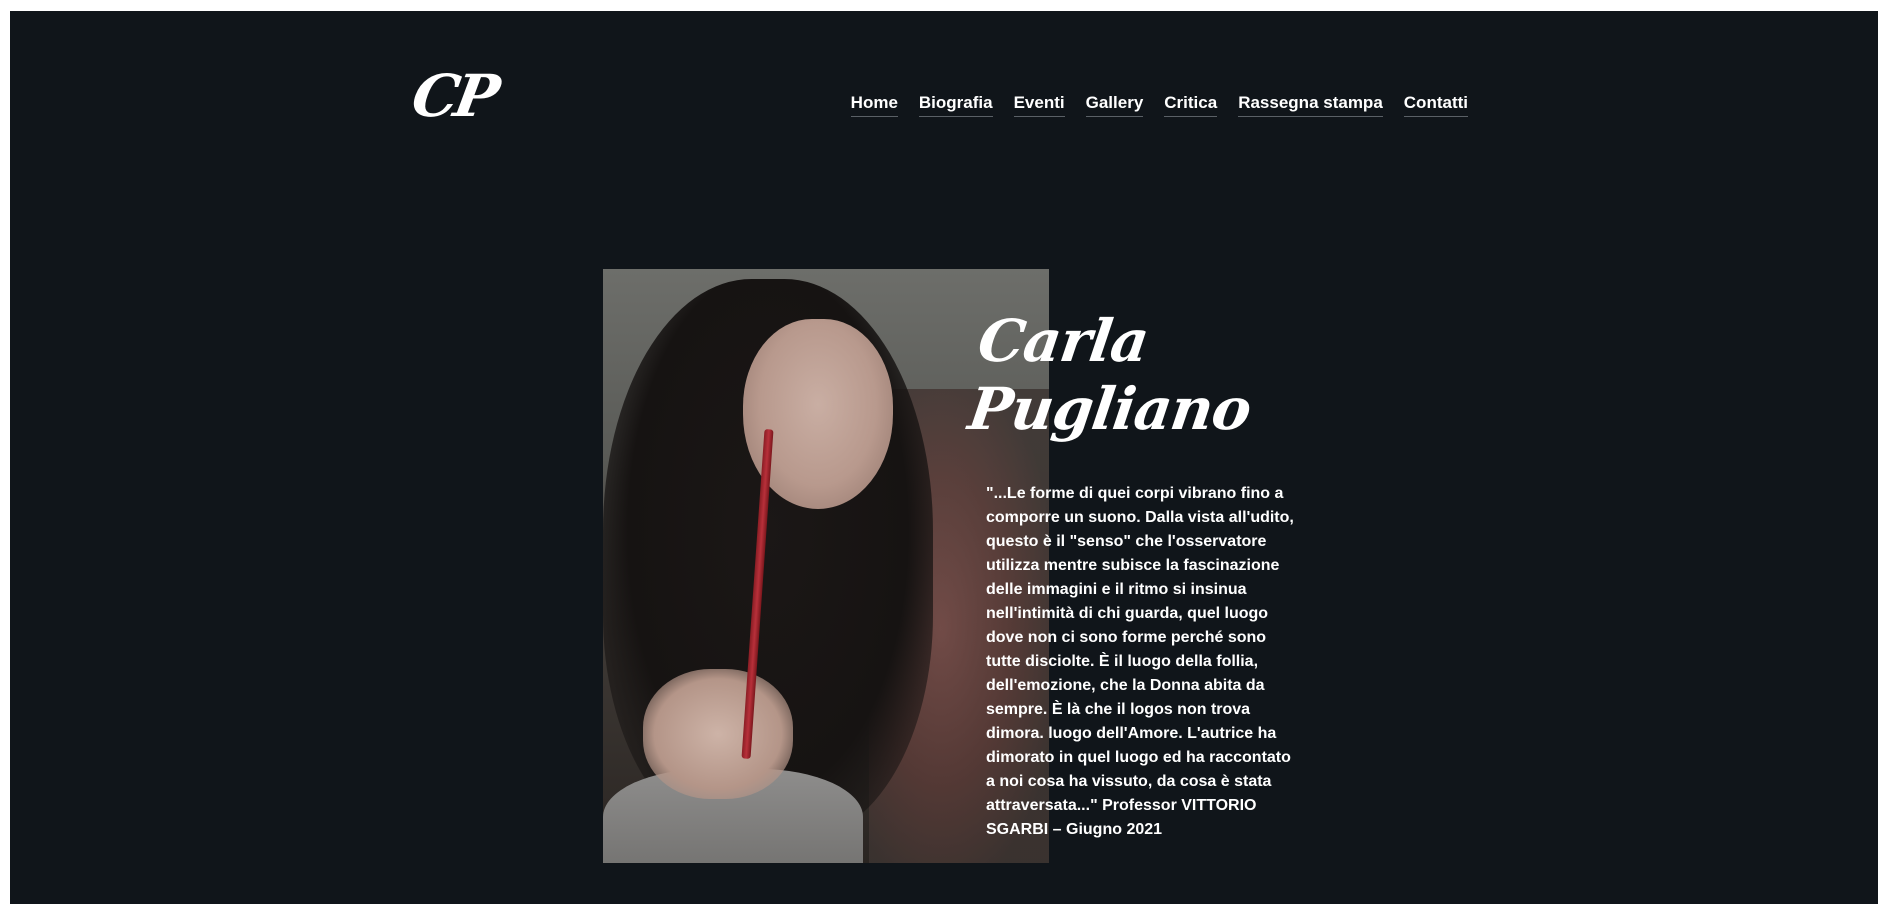  Describe the element at coordinates (1063, 341) in the screenshot. I see `artist-first-name: Carla` at that location.